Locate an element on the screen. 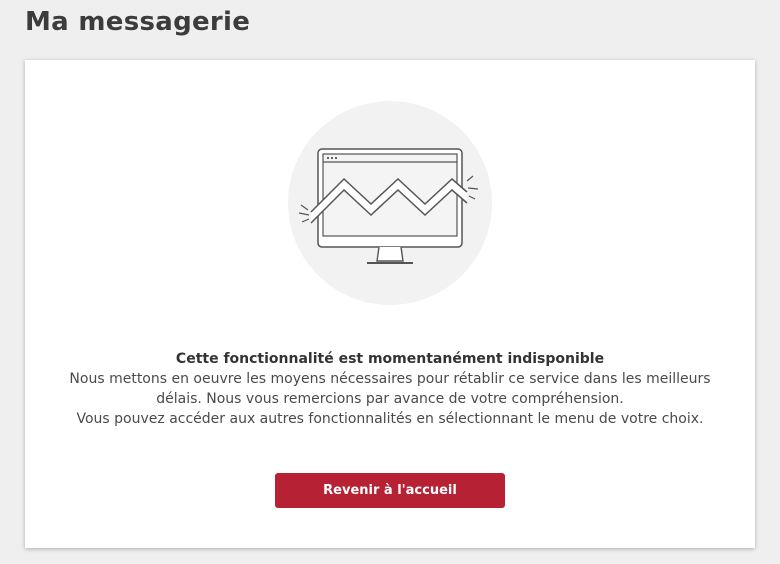 The width and height of the screenshot is (780, 564). back-to-home-button: Revenir à l'accueil is located at coordinates (390, 490).